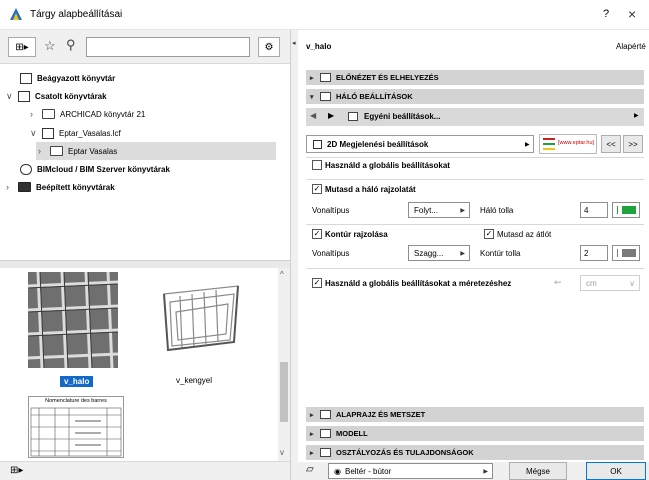 The image size is (649, 480). I want to click on plan-section-icon, so click(325, 414).